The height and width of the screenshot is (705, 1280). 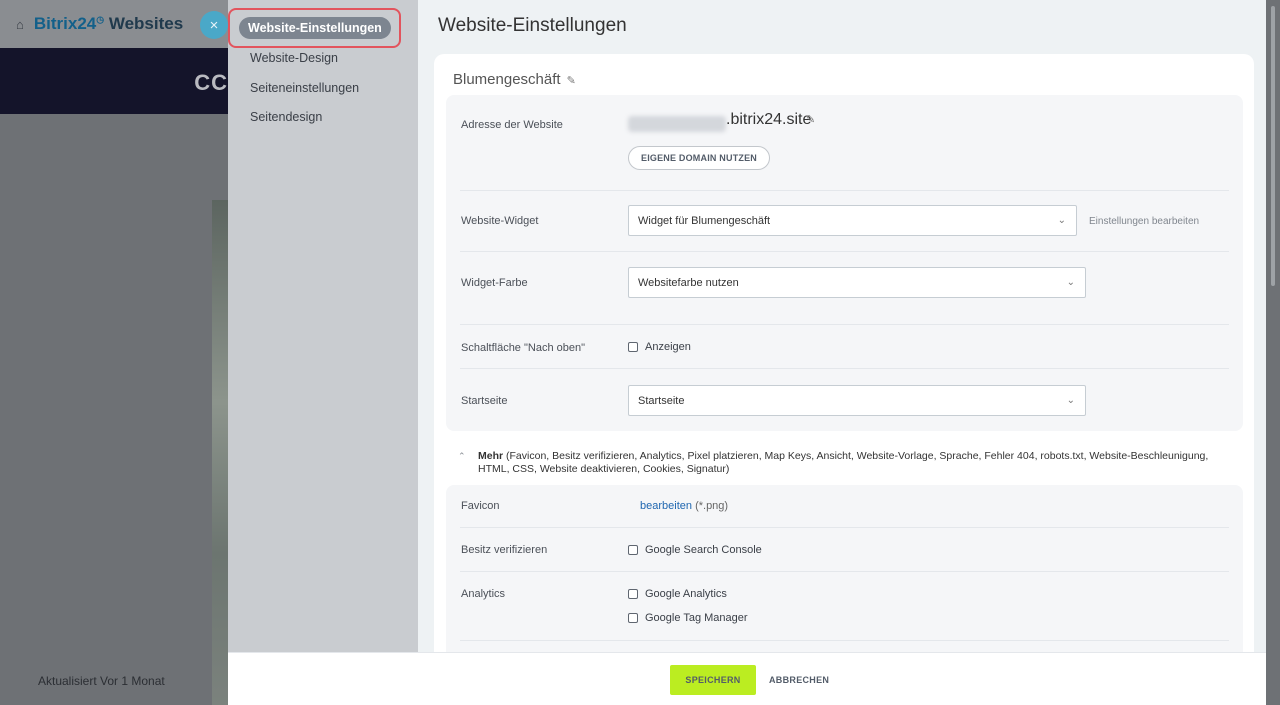 I want to click on verify-label: Besitz verifizieren, so click(x=504, y=550).